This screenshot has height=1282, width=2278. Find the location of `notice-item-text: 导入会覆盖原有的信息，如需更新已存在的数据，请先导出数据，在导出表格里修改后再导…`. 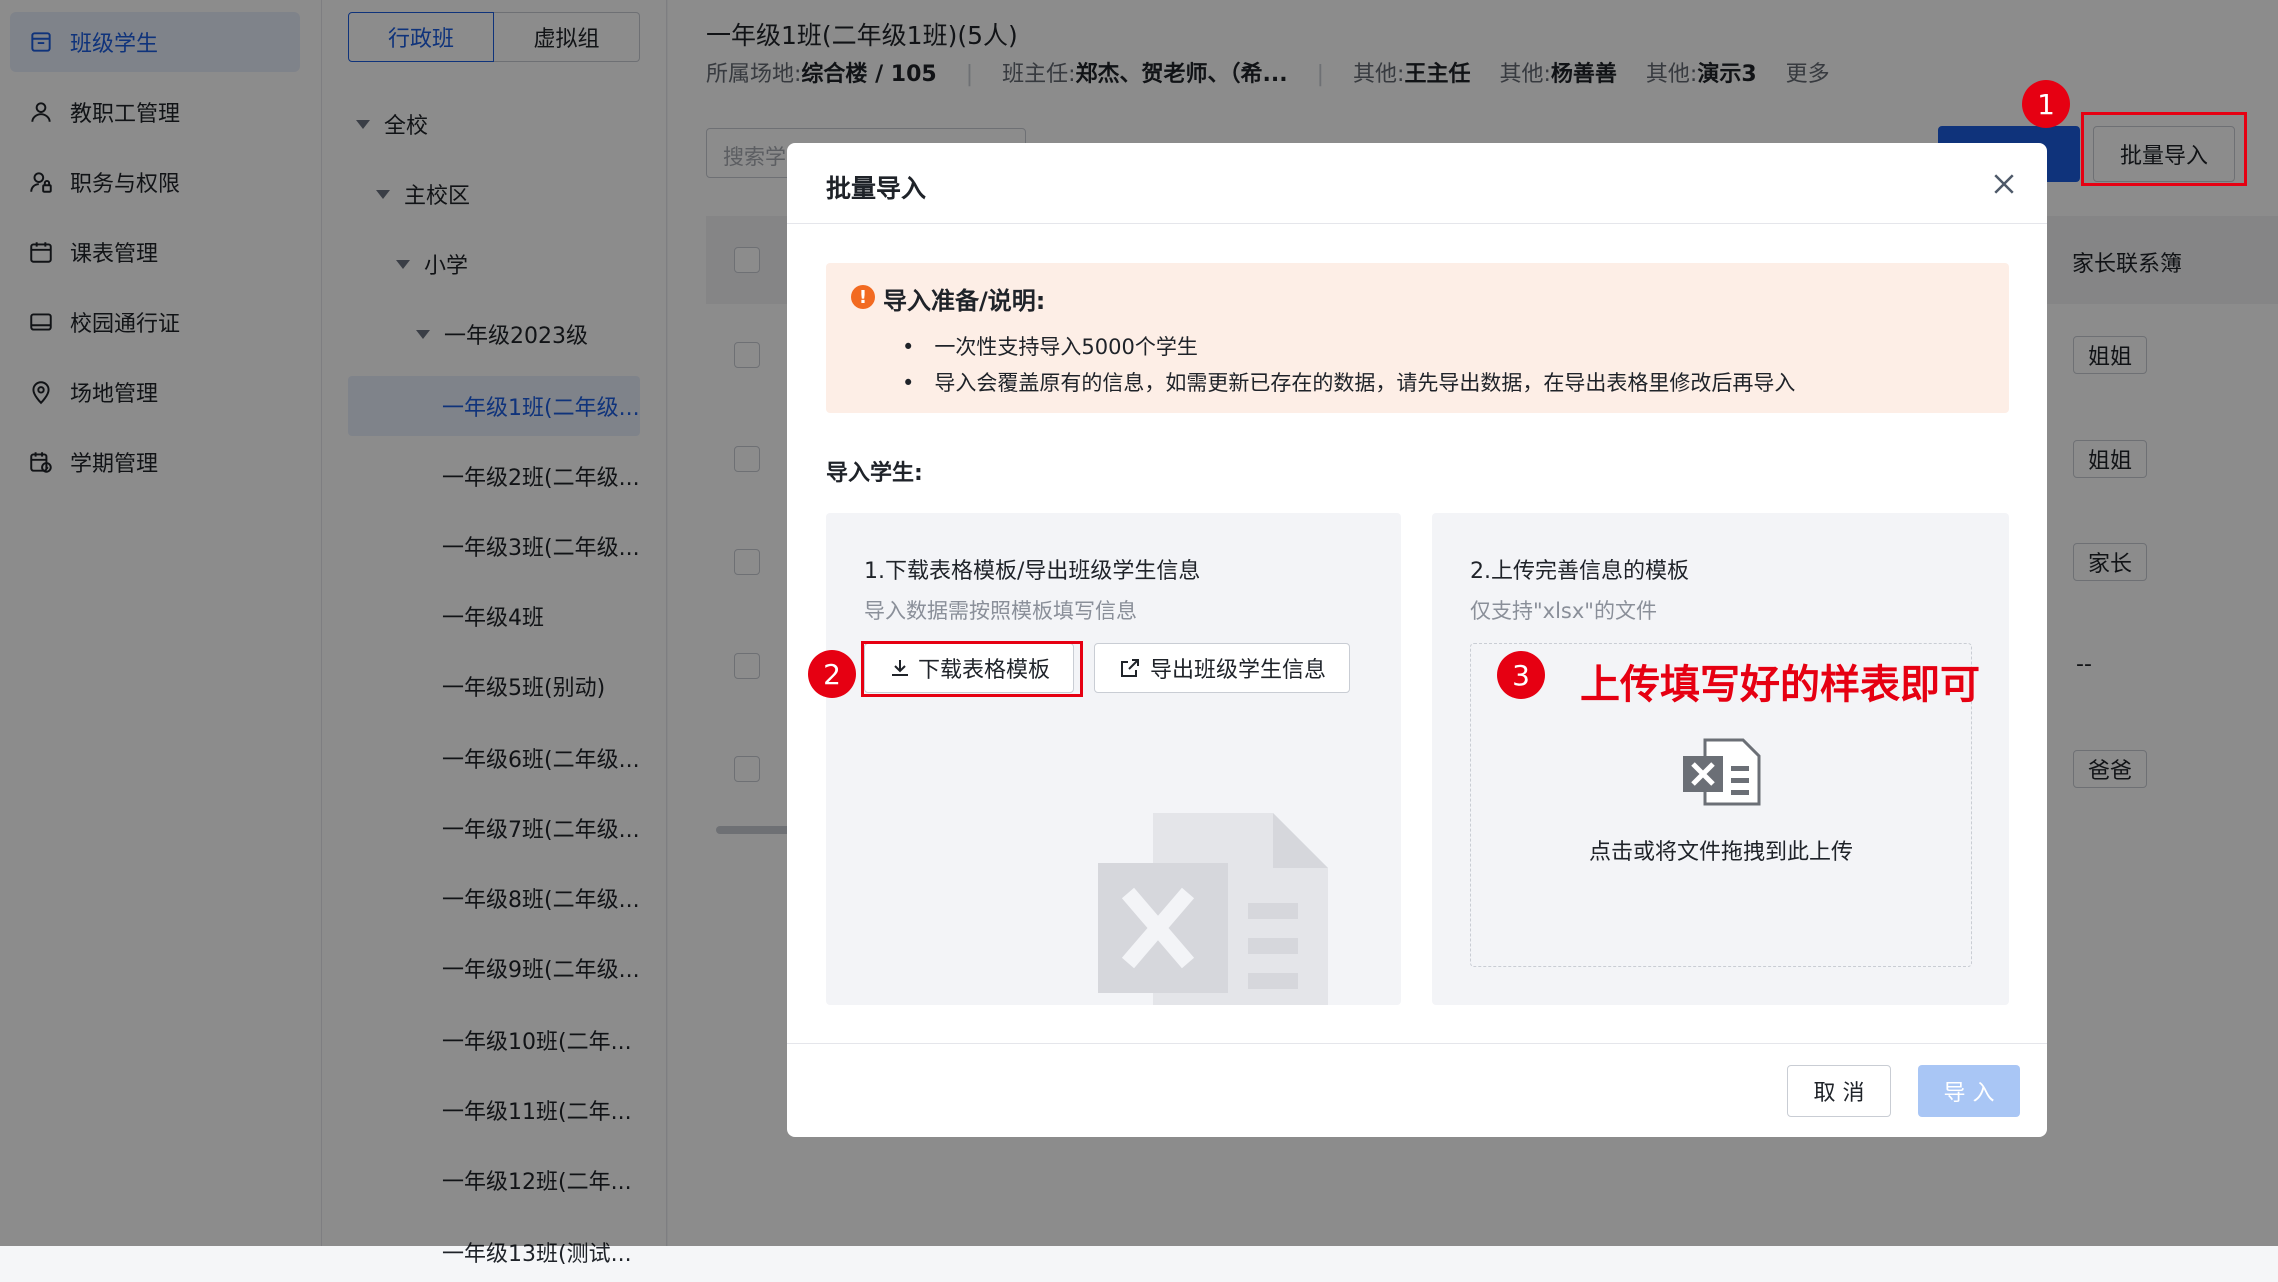

notice-item-text: 导入会覆盖原有的信息，如需更新已存在的数据，请先导出数据，在导出表格里修改后再导… is located at coordinates (1365, 383).